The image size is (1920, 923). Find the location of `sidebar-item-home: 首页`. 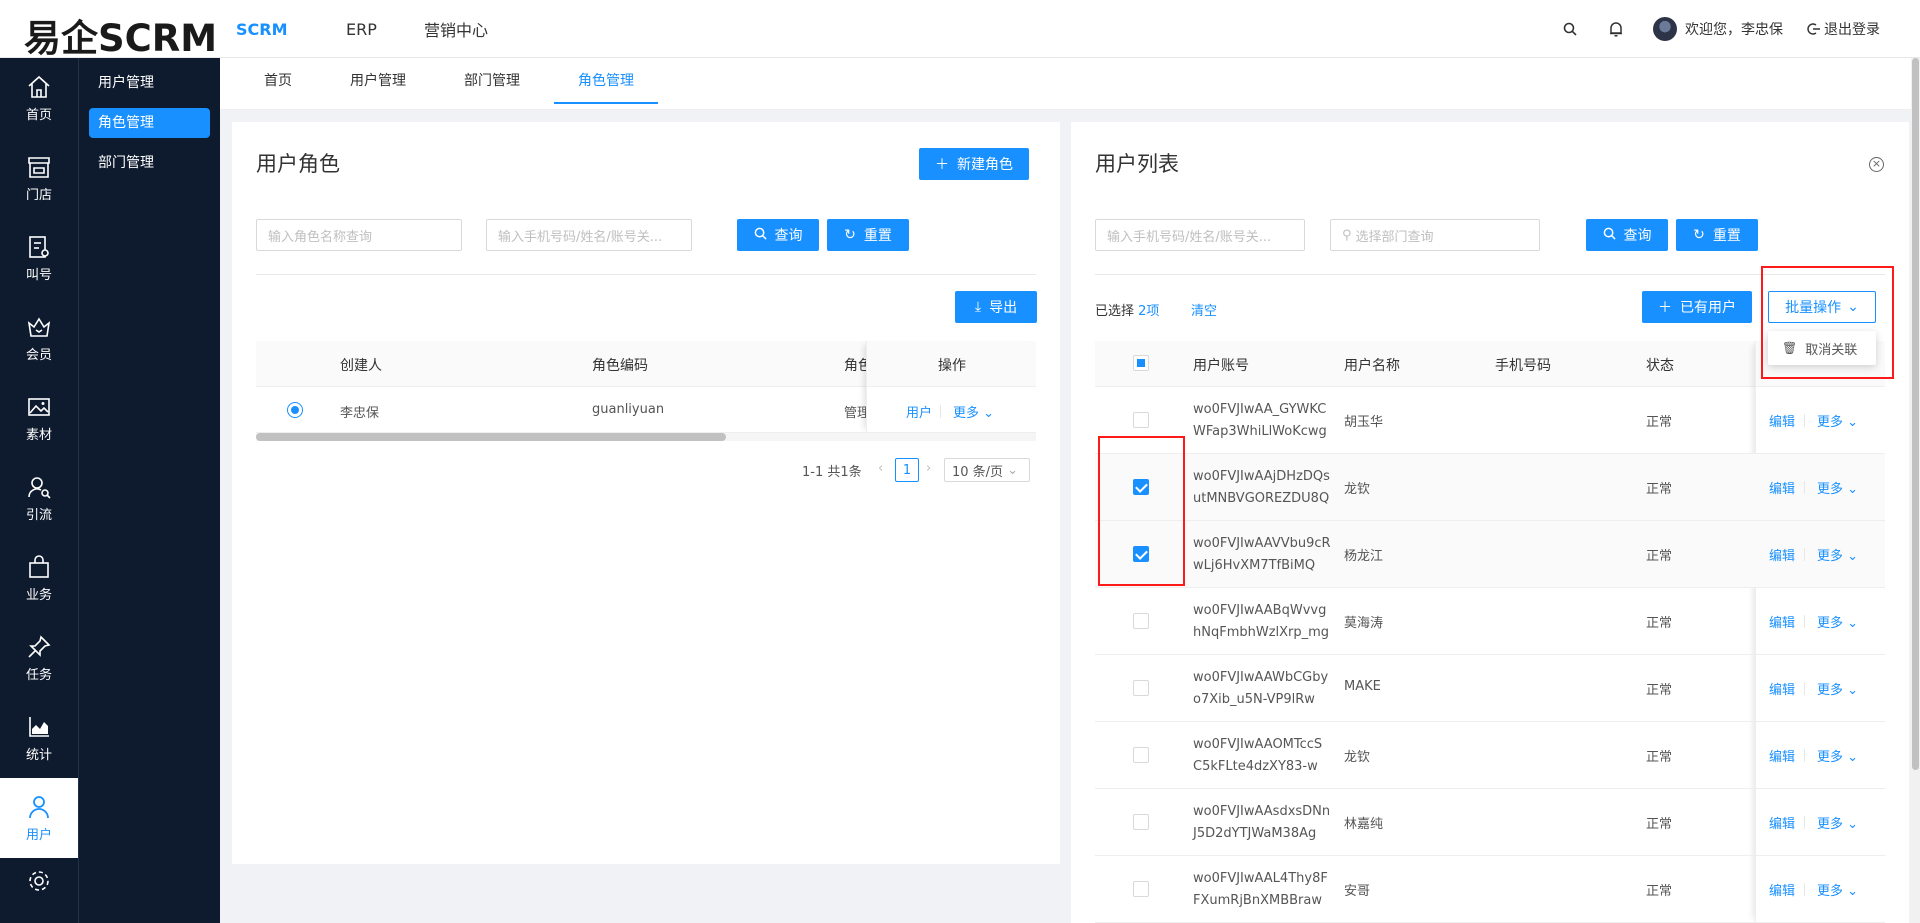

sidebar-item-home: 首页 is located at coordinates (39, 98).